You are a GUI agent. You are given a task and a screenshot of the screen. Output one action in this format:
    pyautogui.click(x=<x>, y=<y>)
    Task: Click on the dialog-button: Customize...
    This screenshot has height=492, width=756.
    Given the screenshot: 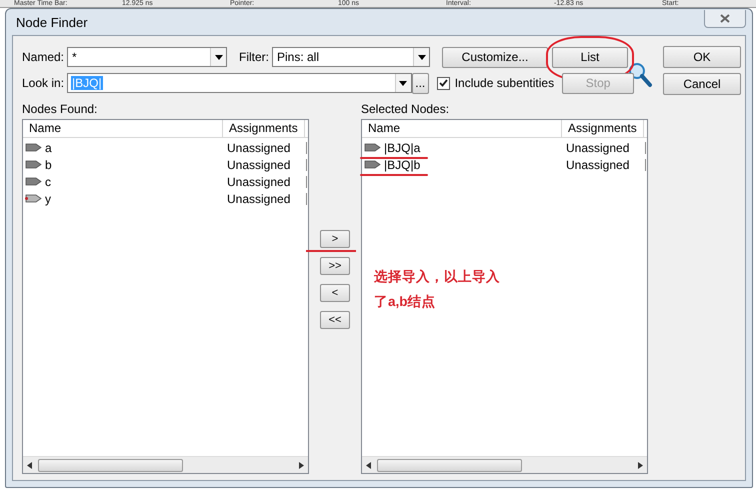 What is the action you would take?
    pyautogui.click(x=495, y=57)
    